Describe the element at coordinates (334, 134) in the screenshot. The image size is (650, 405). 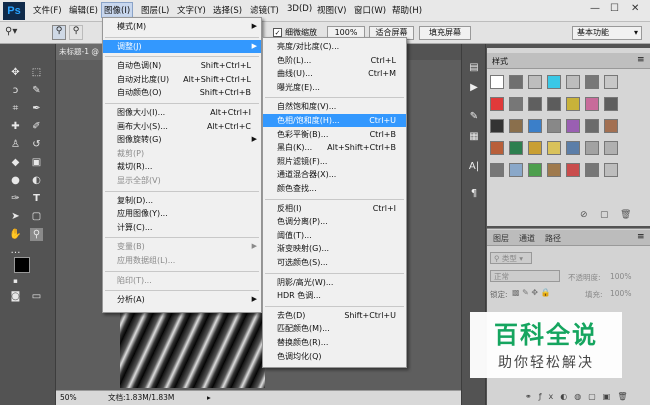
I see `adjust-menu-item: 色彩平衡(B)... Ctrl+B` at that location.